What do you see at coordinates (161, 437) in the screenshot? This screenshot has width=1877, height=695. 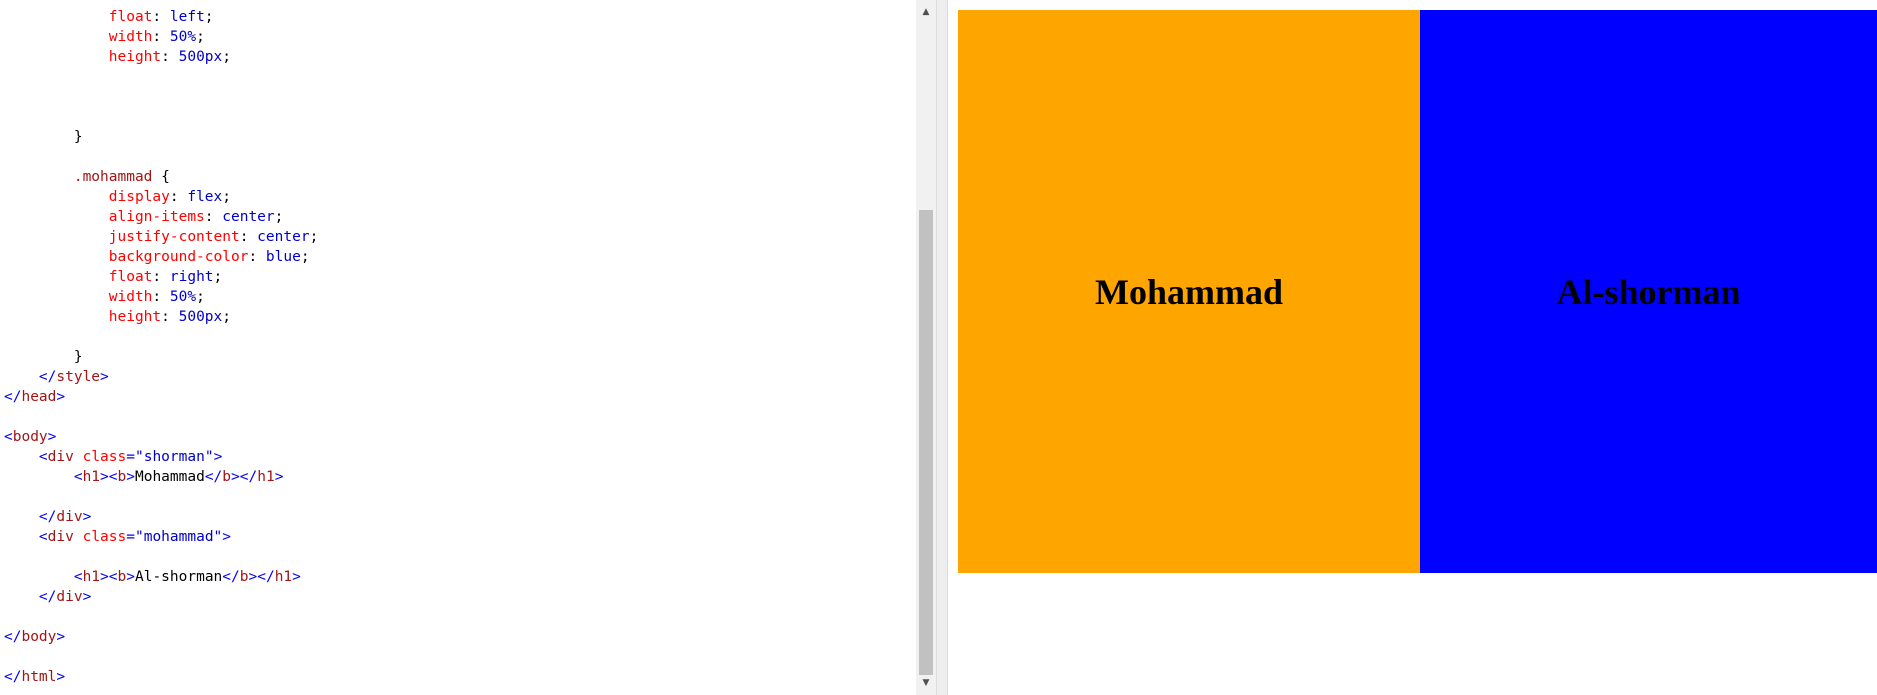 I see `code-line: <body>` at bounding box center [161, 437].